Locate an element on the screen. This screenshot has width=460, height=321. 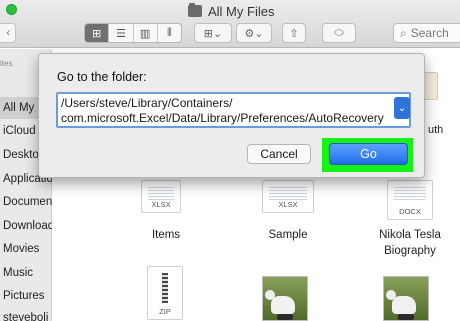
arrange-button: ⊞⌄ is located at coordinates (213, 33).